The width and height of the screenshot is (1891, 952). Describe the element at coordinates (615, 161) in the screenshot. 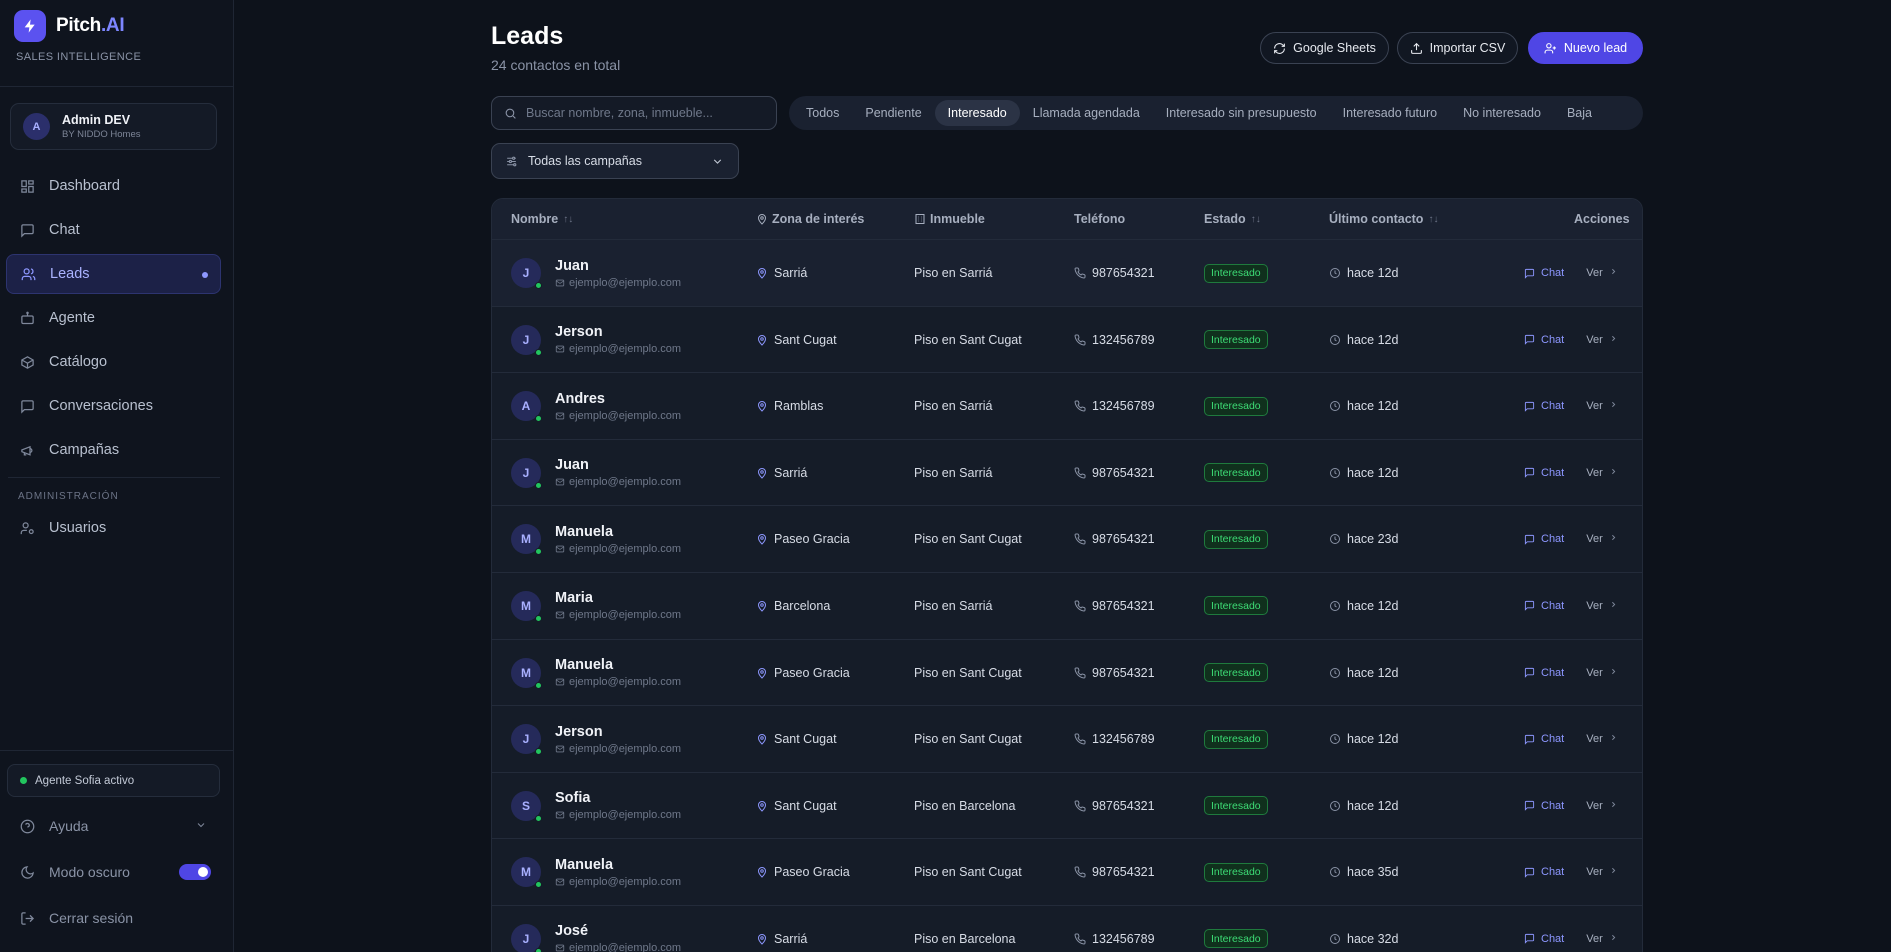

I see `campaign-select: Todas las campañas` at that location.